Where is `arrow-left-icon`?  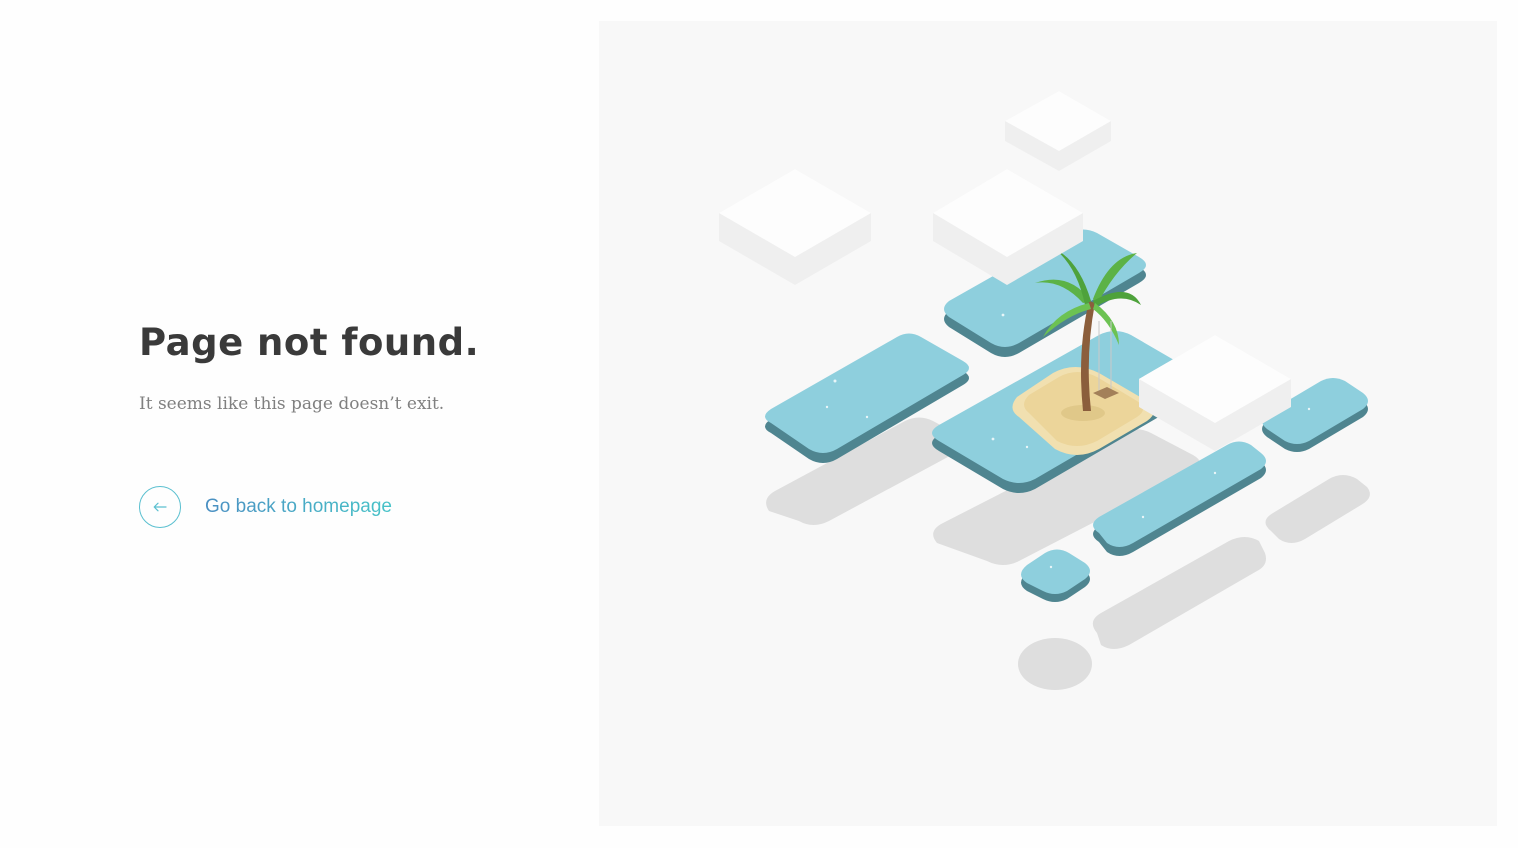 arrow-left-icon is located at coordinates (160, 507).